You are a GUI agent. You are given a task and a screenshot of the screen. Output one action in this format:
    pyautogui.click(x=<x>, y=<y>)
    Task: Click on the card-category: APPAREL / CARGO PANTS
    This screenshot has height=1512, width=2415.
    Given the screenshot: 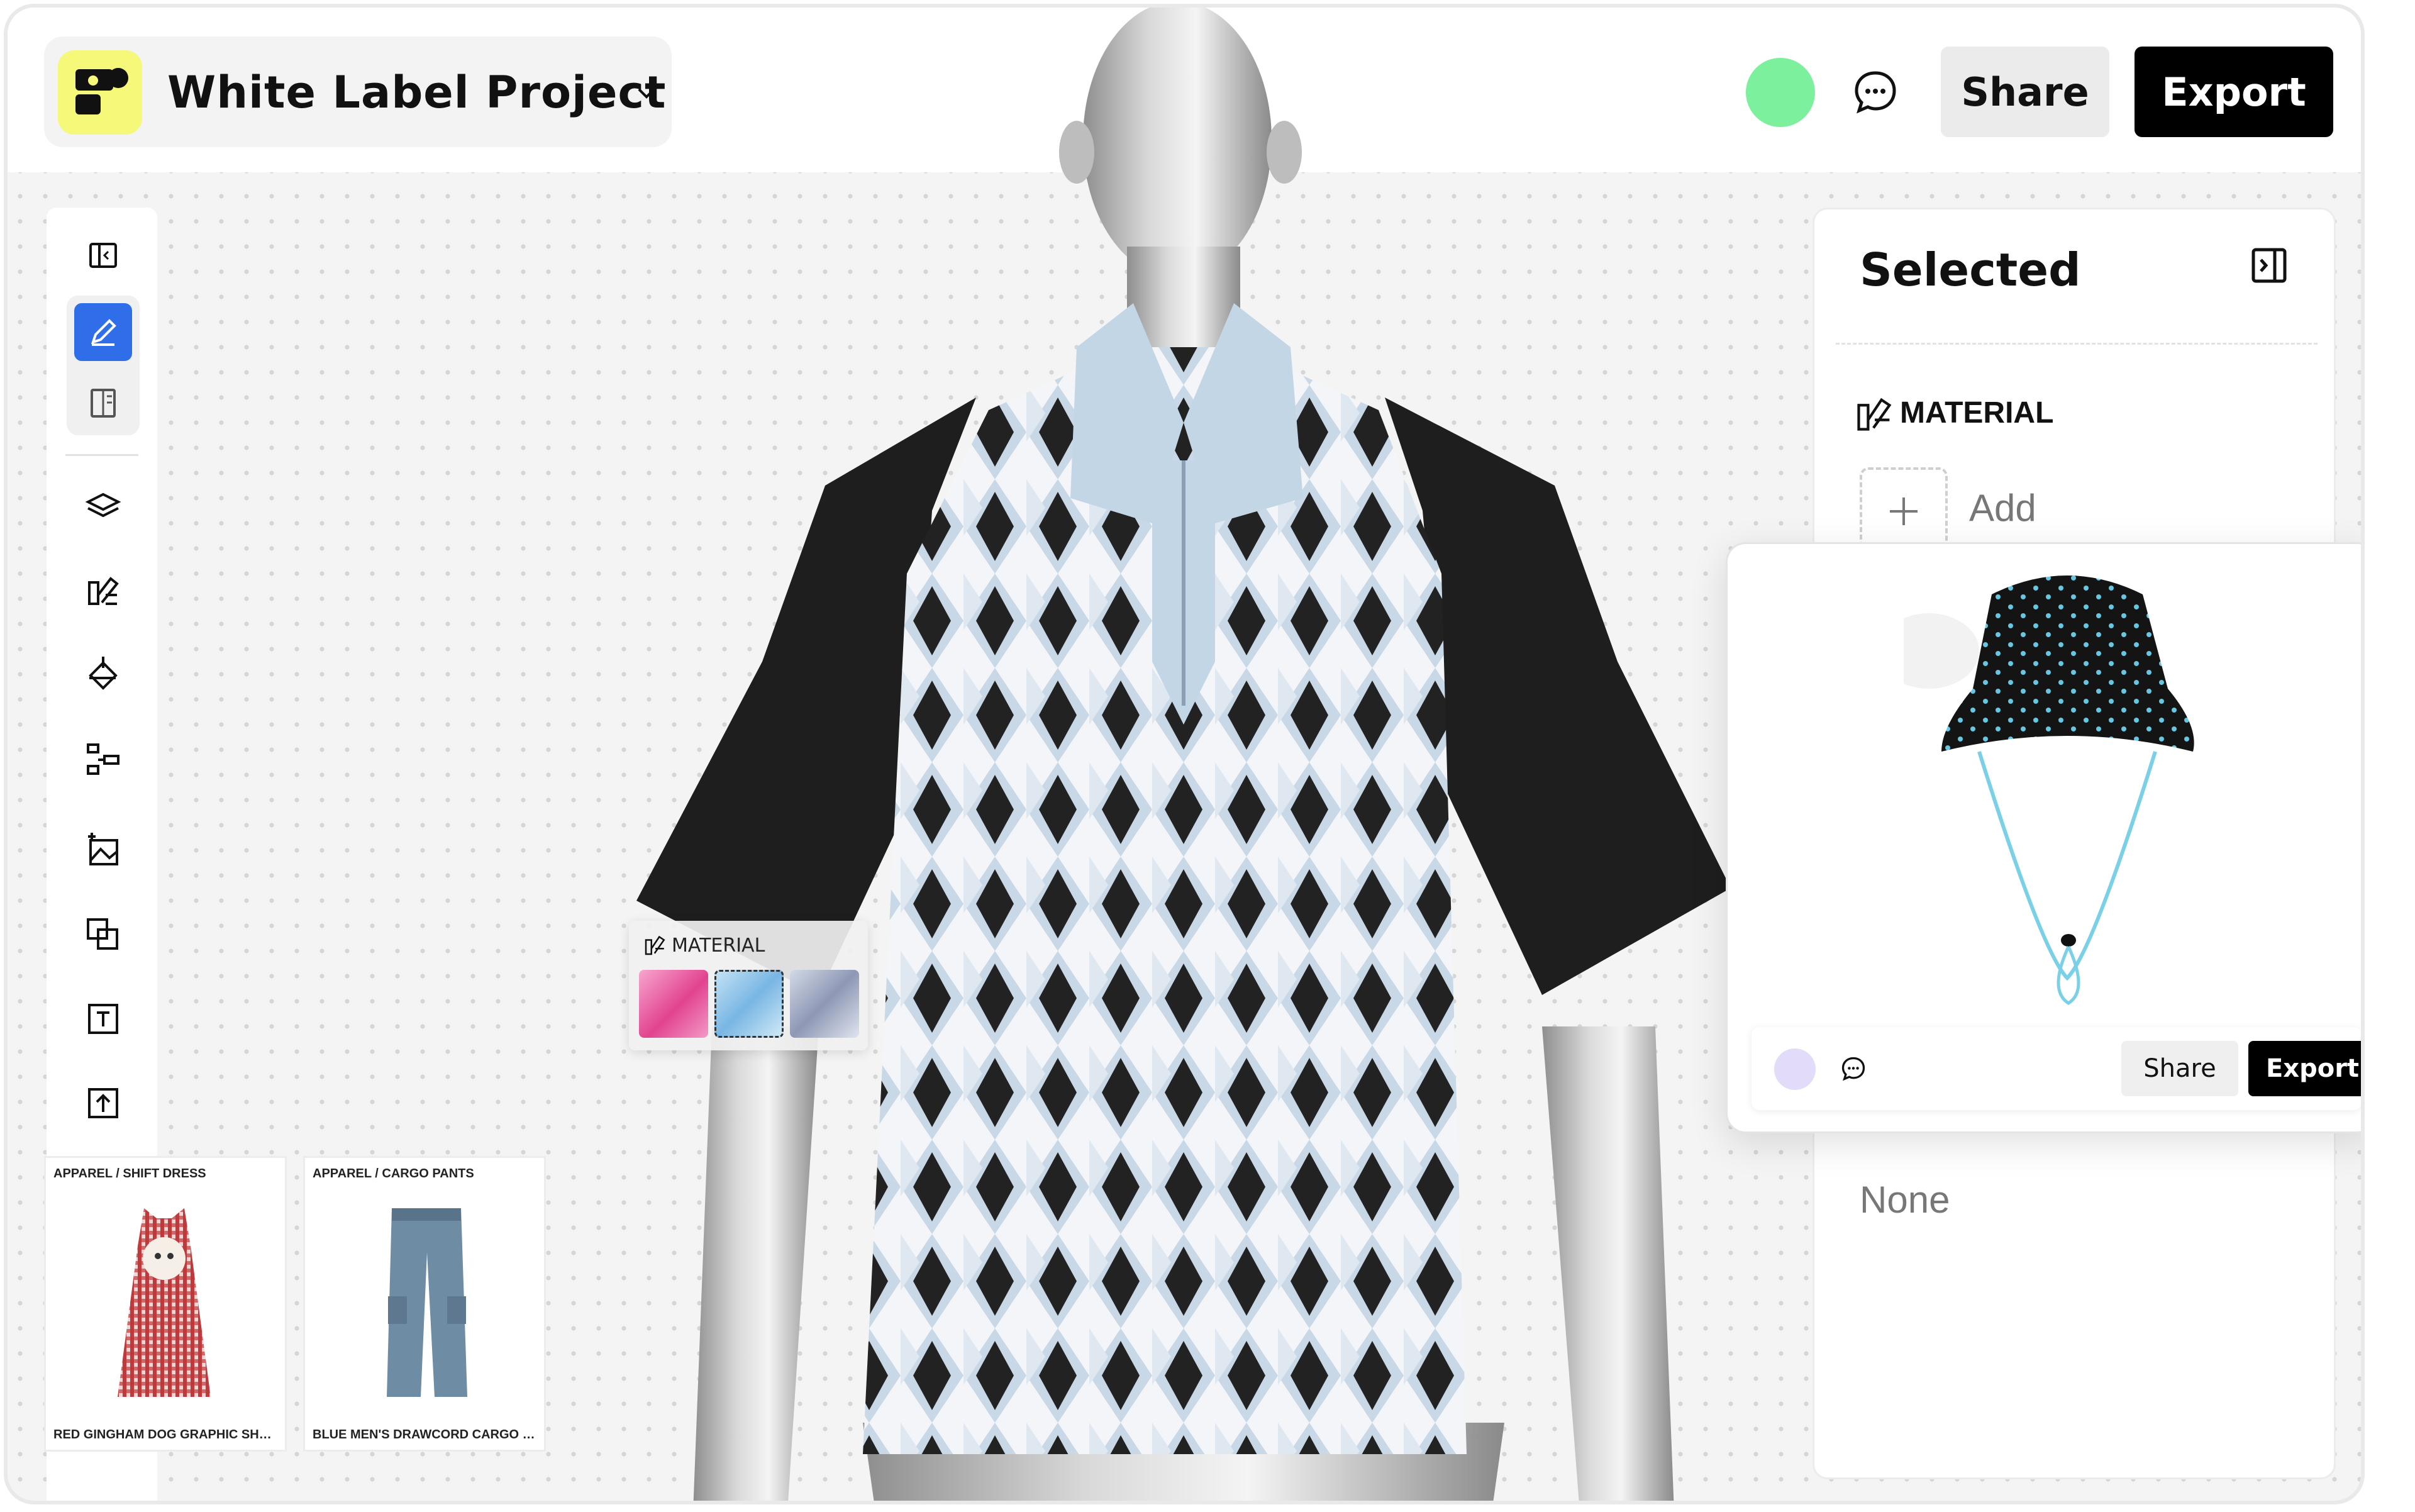 What is the action you would take?
    pyautogui.click(x=393, y=1174)
    